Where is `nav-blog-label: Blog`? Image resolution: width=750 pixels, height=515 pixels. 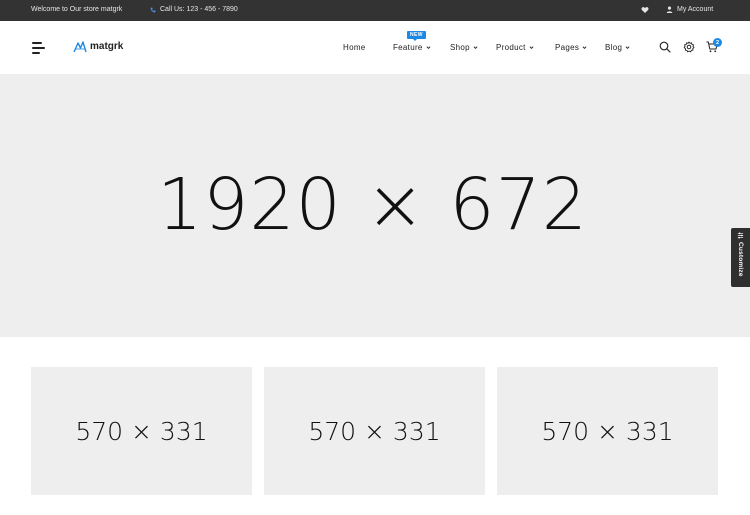
nav-blog-label: Blog is located at coordinates (614, 47).